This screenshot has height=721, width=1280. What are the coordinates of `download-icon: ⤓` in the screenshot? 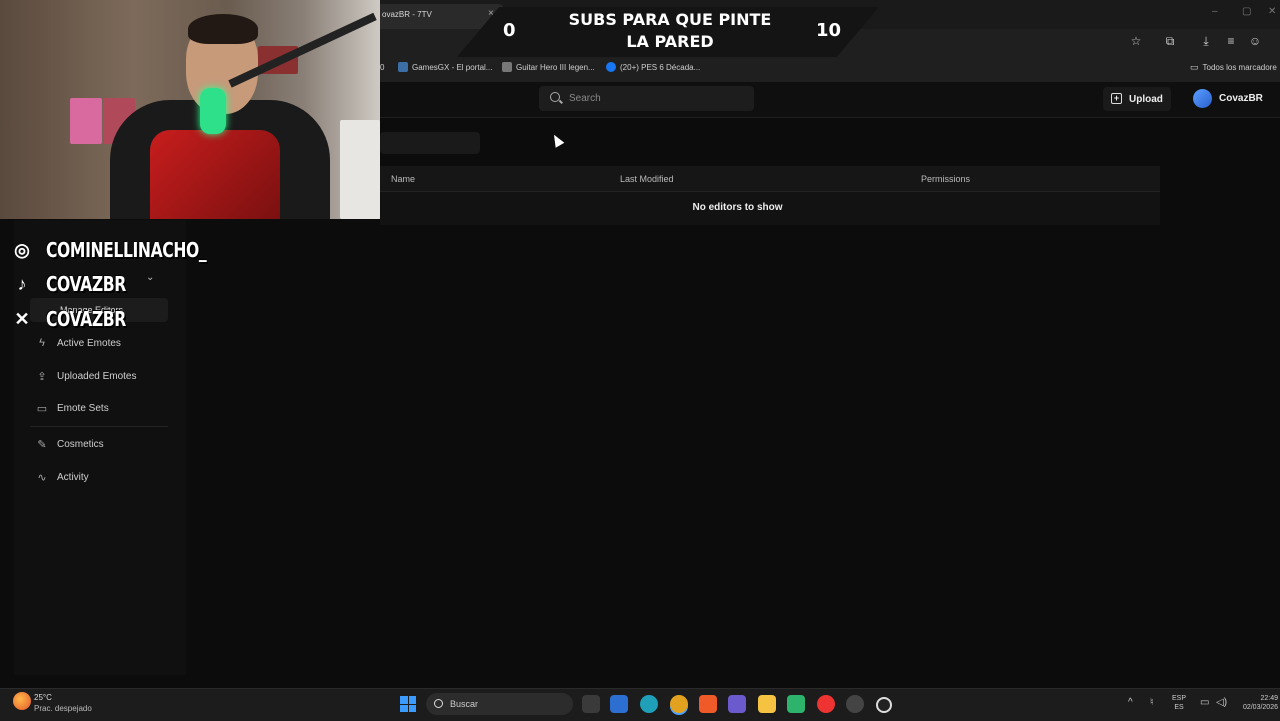 It's located at (1206, 41).